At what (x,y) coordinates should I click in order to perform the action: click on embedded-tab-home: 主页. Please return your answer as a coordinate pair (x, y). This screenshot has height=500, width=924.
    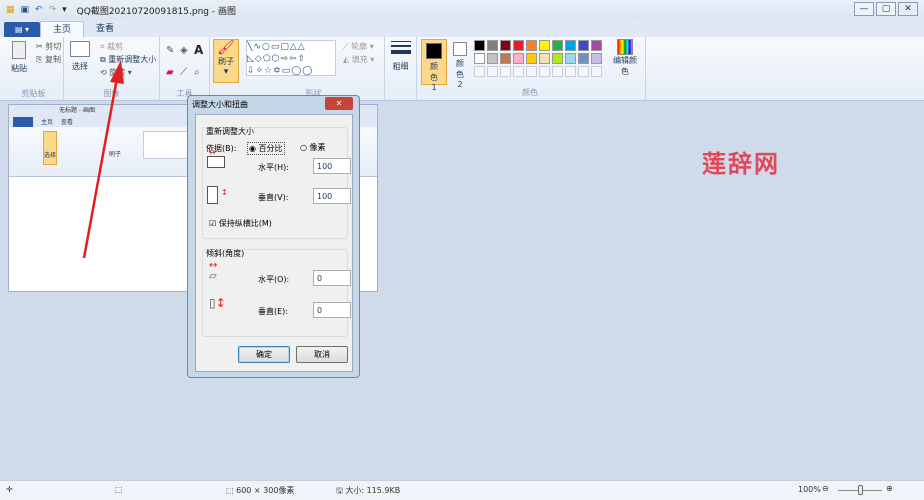
    Looking at the image, I should click on (47, 122).